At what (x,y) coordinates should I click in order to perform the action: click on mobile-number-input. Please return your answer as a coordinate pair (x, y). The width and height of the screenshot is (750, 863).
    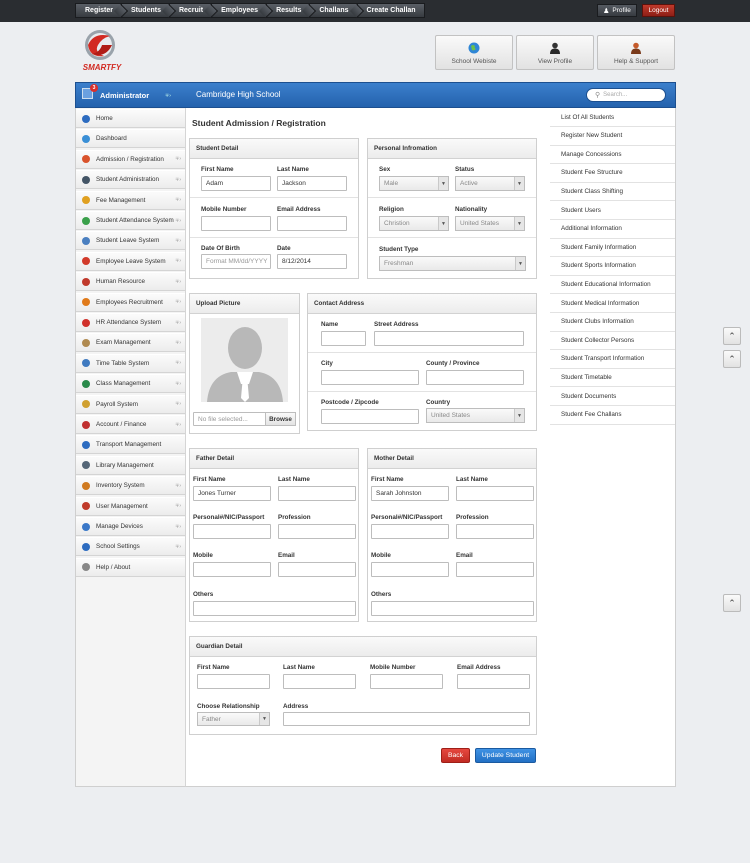
    Looking at the image, I should click on (236, 223).